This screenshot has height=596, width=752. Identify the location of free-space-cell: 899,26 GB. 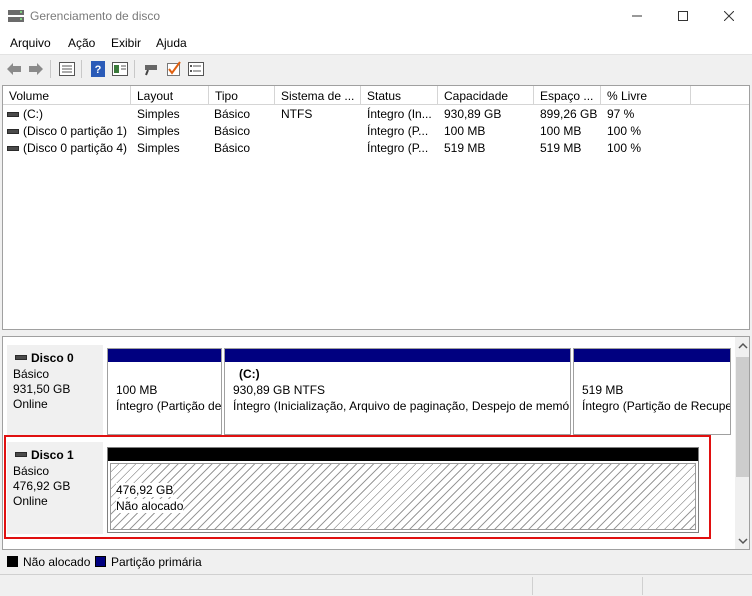
(569, 114).